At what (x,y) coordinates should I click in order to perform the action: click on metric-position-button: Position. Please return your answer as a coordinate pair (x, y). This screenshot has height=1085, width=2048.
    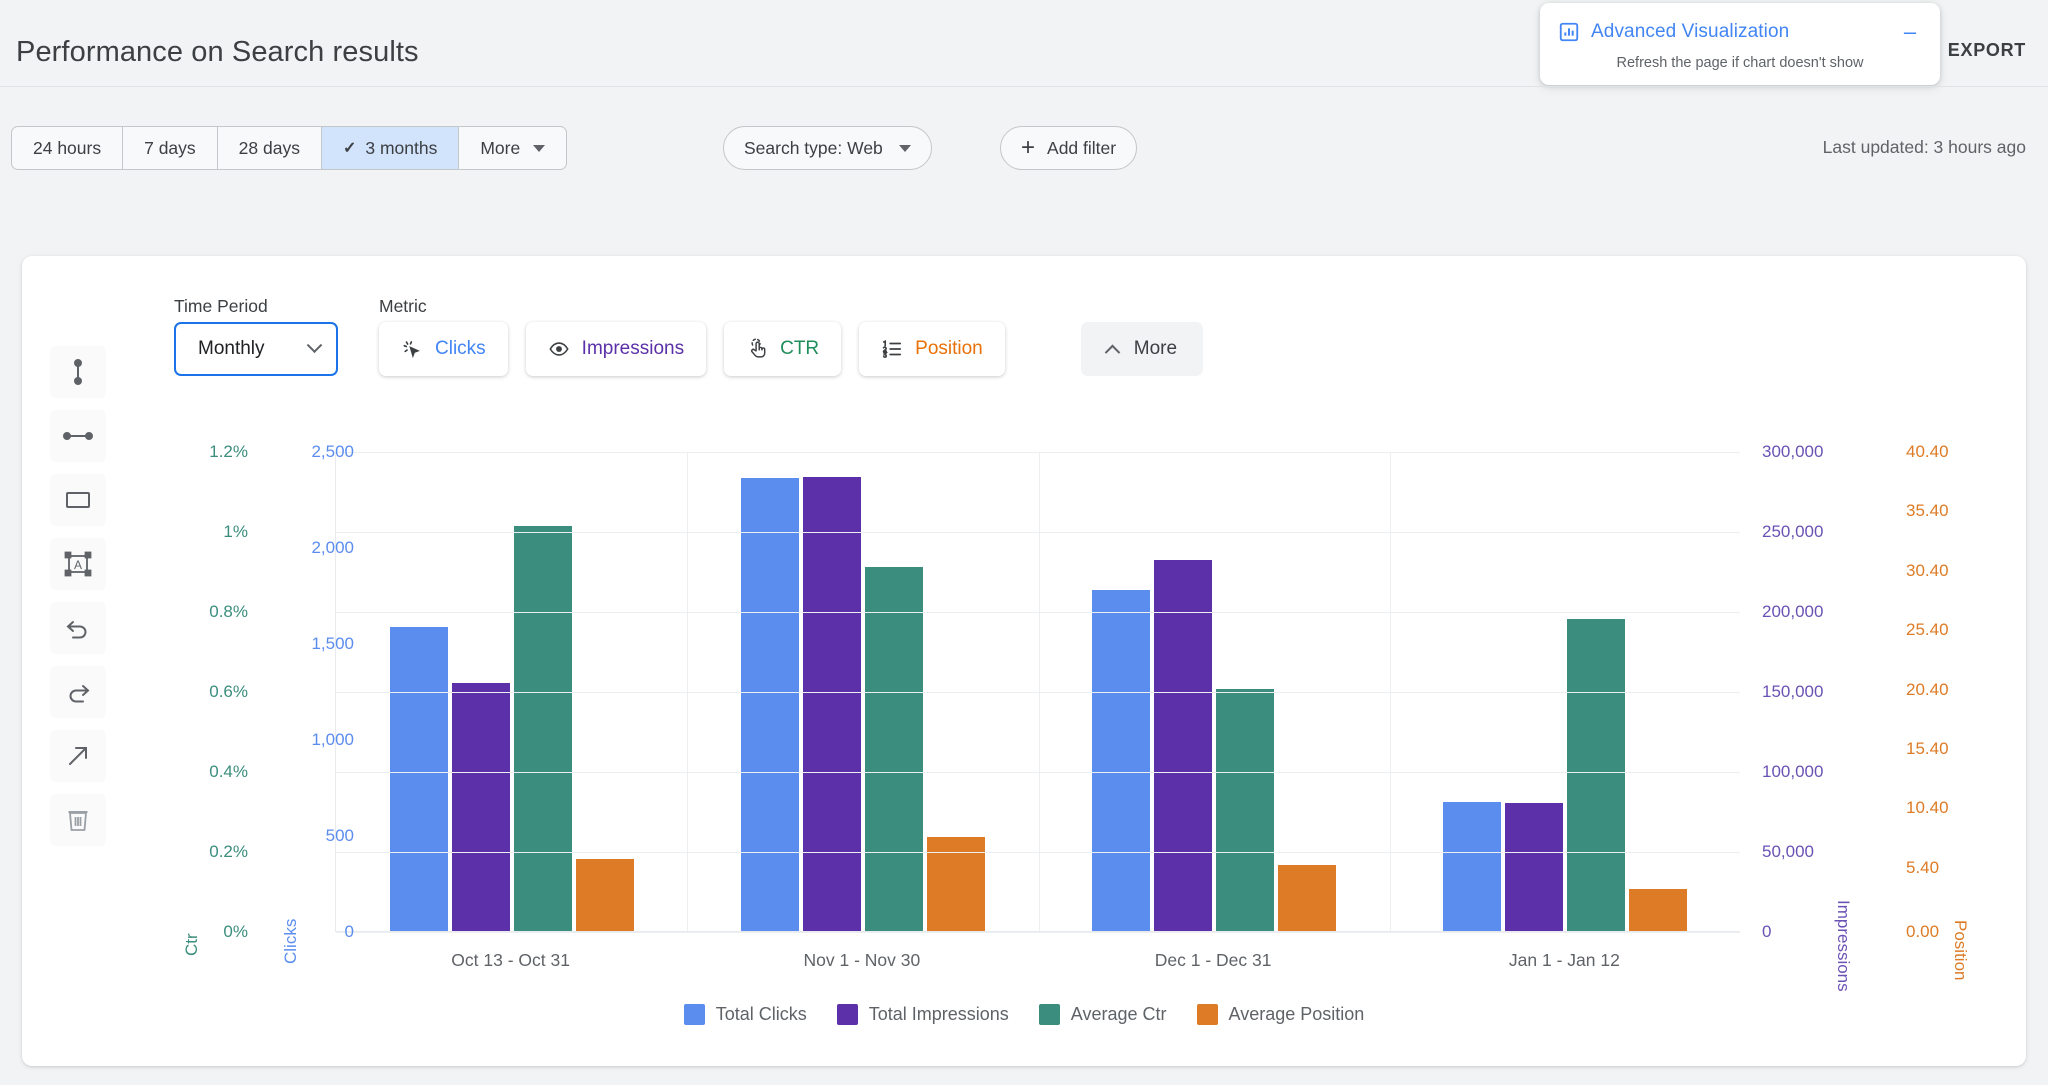
    Looking at the image, I should click on (932, 349).